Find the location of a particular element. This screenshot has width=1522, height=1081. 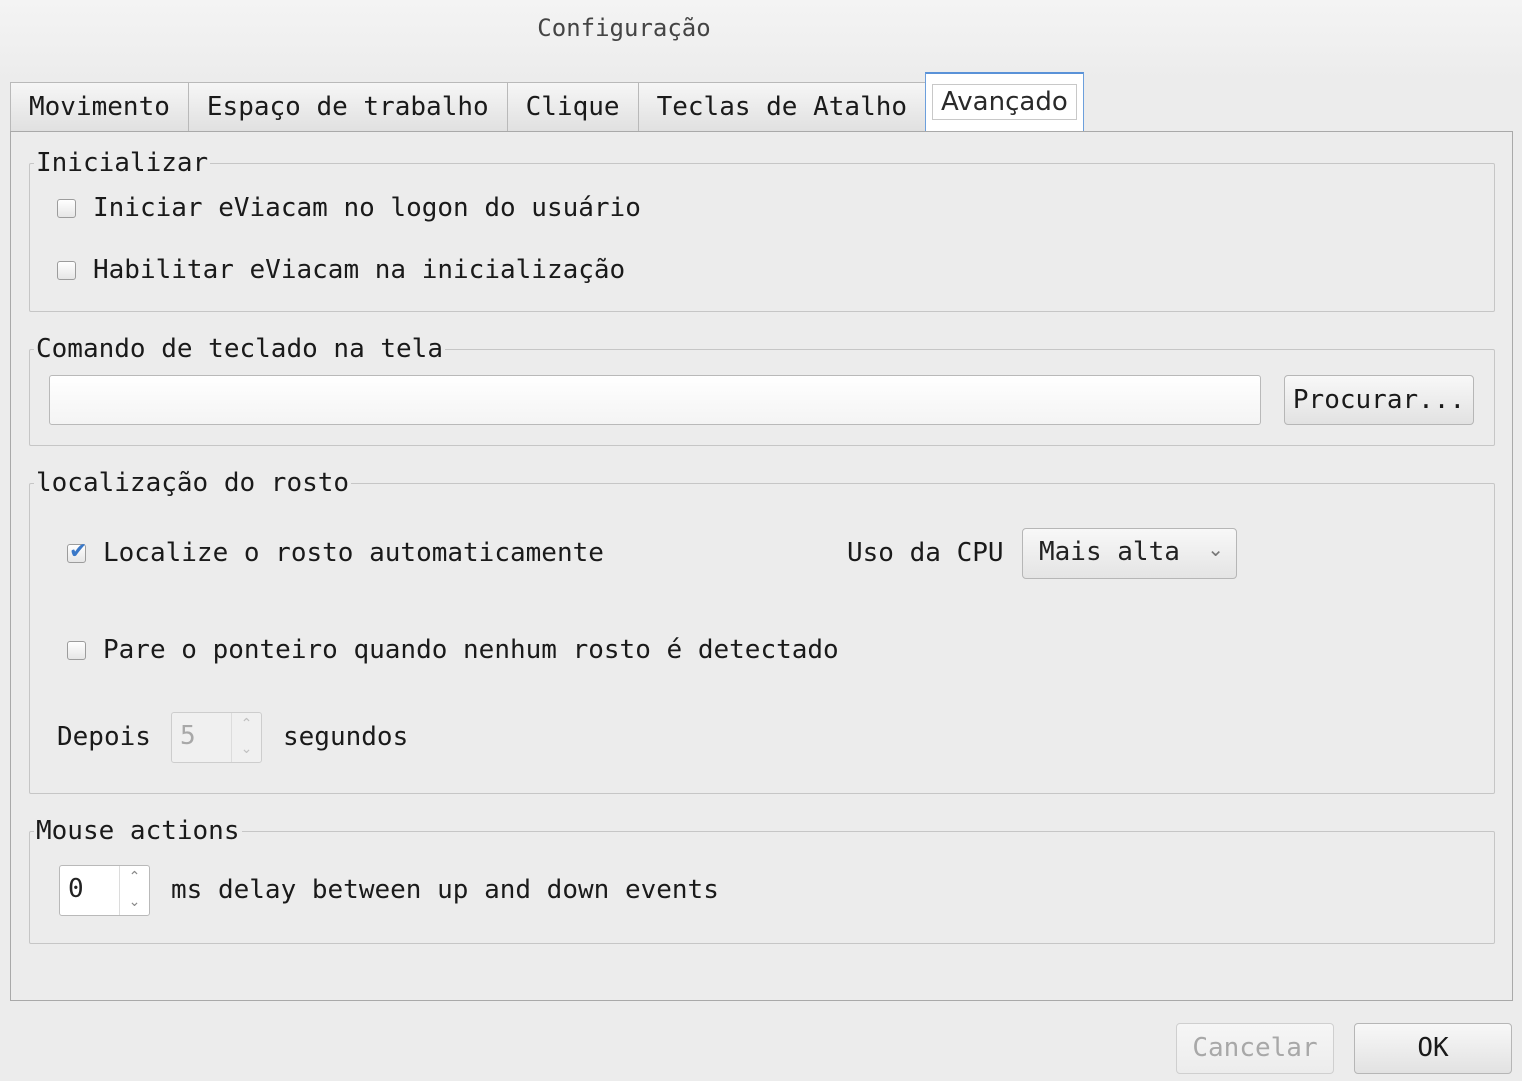

delay-value: 0 is located at coordinates (76, 889).